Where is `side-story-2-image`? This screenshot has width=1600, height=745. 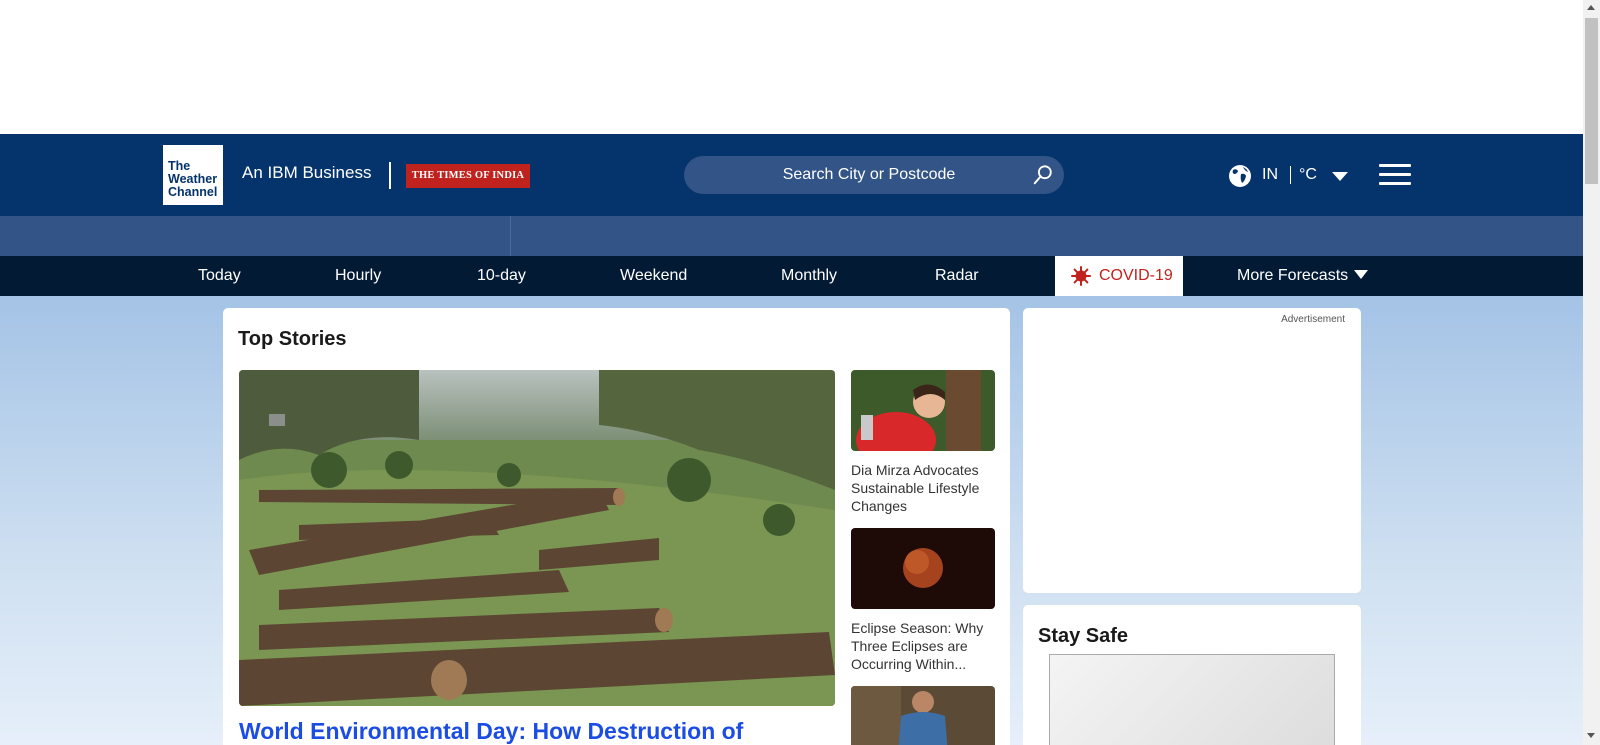
side-story-2-image is located at coordinates (923, 568).